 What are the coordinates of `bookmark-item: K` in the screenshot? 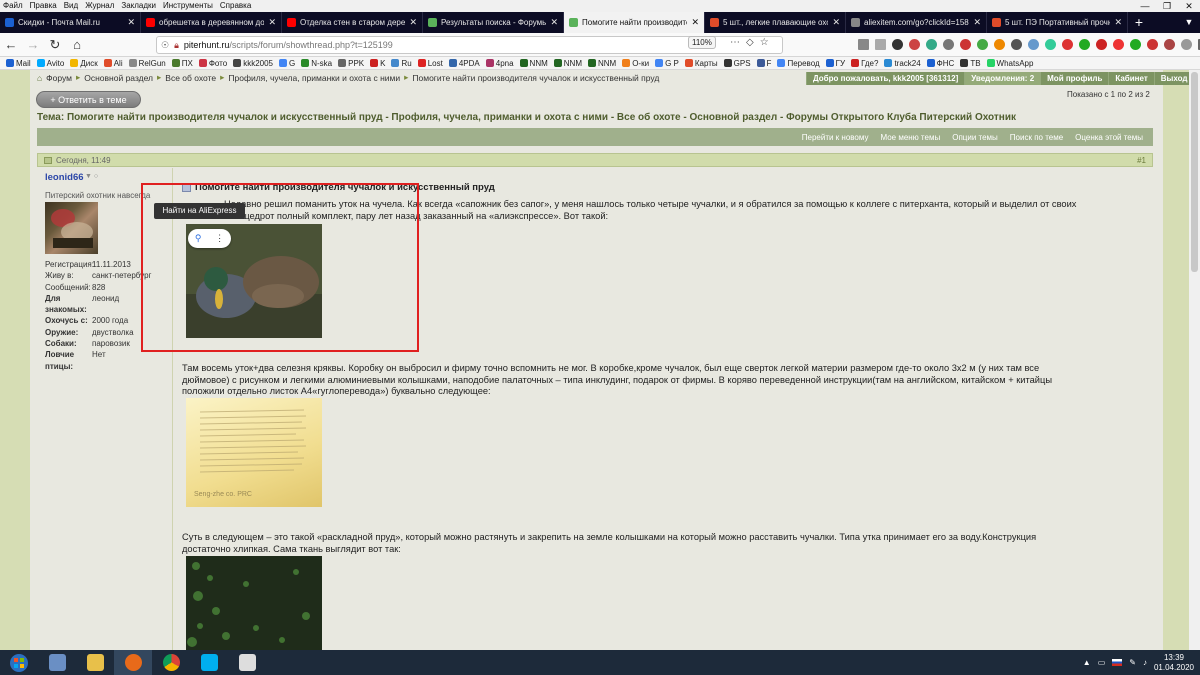 It's located at (377, 63).